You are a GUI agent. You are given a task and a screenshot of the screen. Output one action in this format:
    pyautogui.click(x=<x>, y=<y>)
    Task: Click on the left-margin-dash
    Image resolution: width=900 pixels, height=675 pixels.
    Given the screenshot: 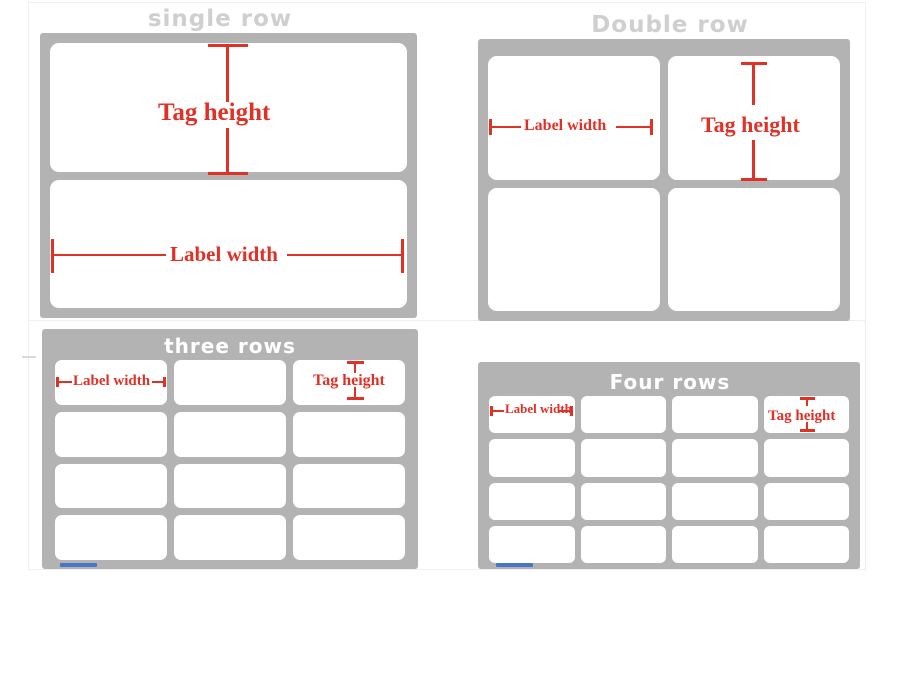 What is the action you would take?
    pyautogui.click(x=29, y=357)
    